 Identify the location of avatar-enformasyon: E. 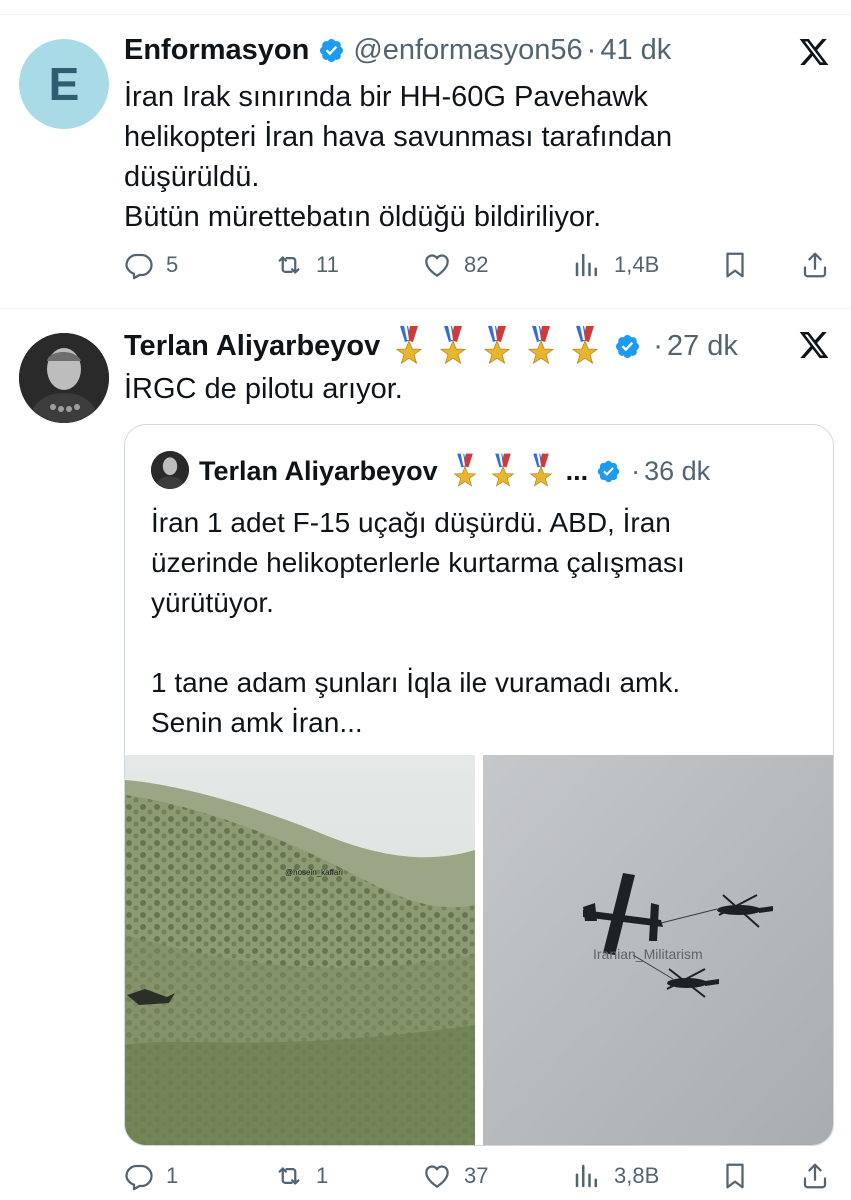
(64, 84).